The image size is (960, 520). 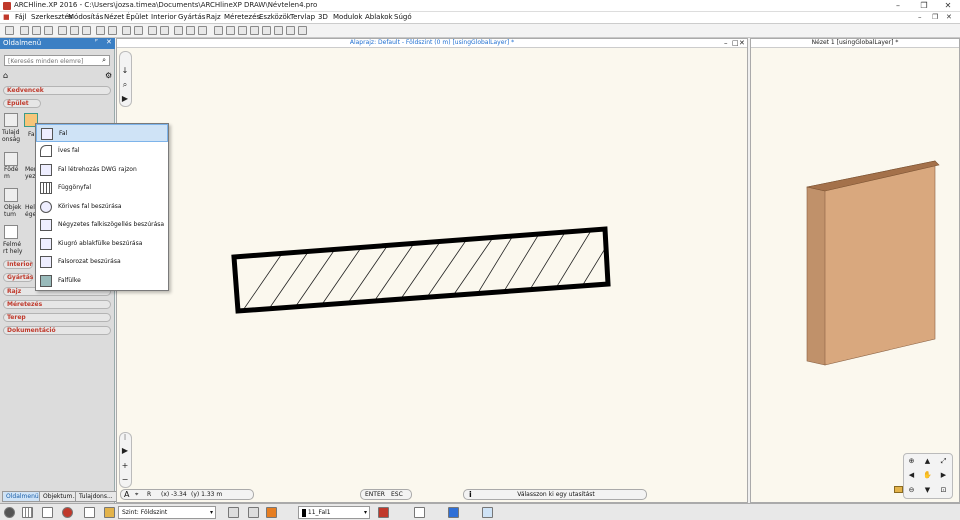 I want to click on font-icon, so click(x=202, y=30).